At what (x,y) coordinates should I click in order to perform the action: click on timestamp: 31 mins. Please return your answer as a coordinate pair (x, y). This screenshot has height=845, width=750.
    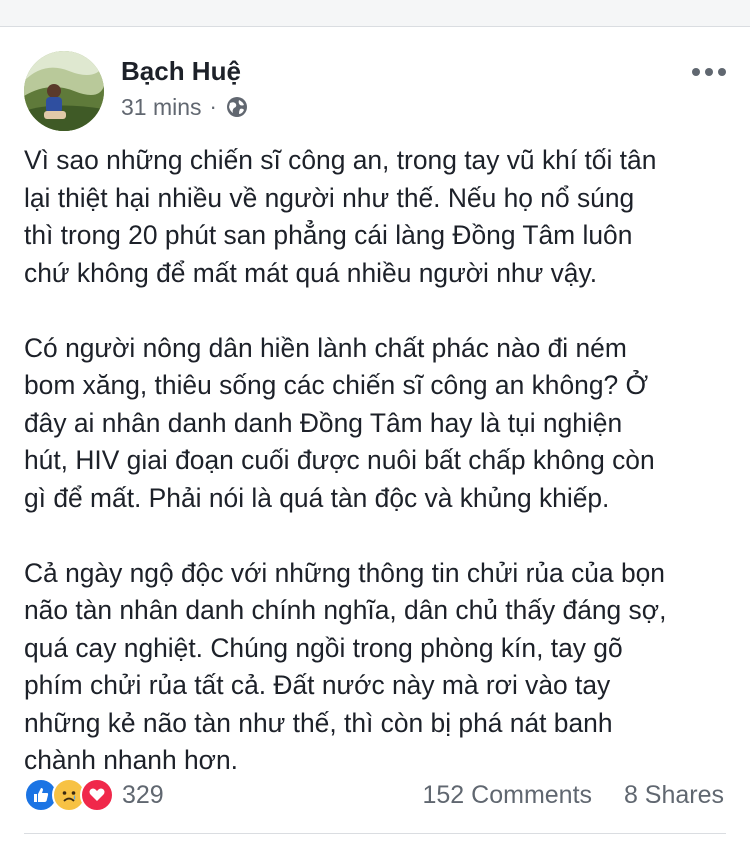
    Looking at the image, I should click on (161, 107).